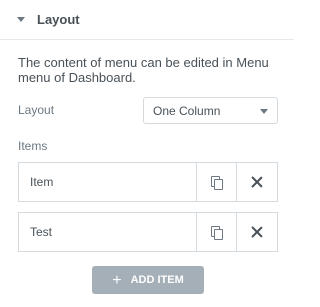 The image size is (320, 307). What do you see at coordinates (264, 111) in the screenshot?
I see `chevron-down-icon` at bounding box center [264, 111].